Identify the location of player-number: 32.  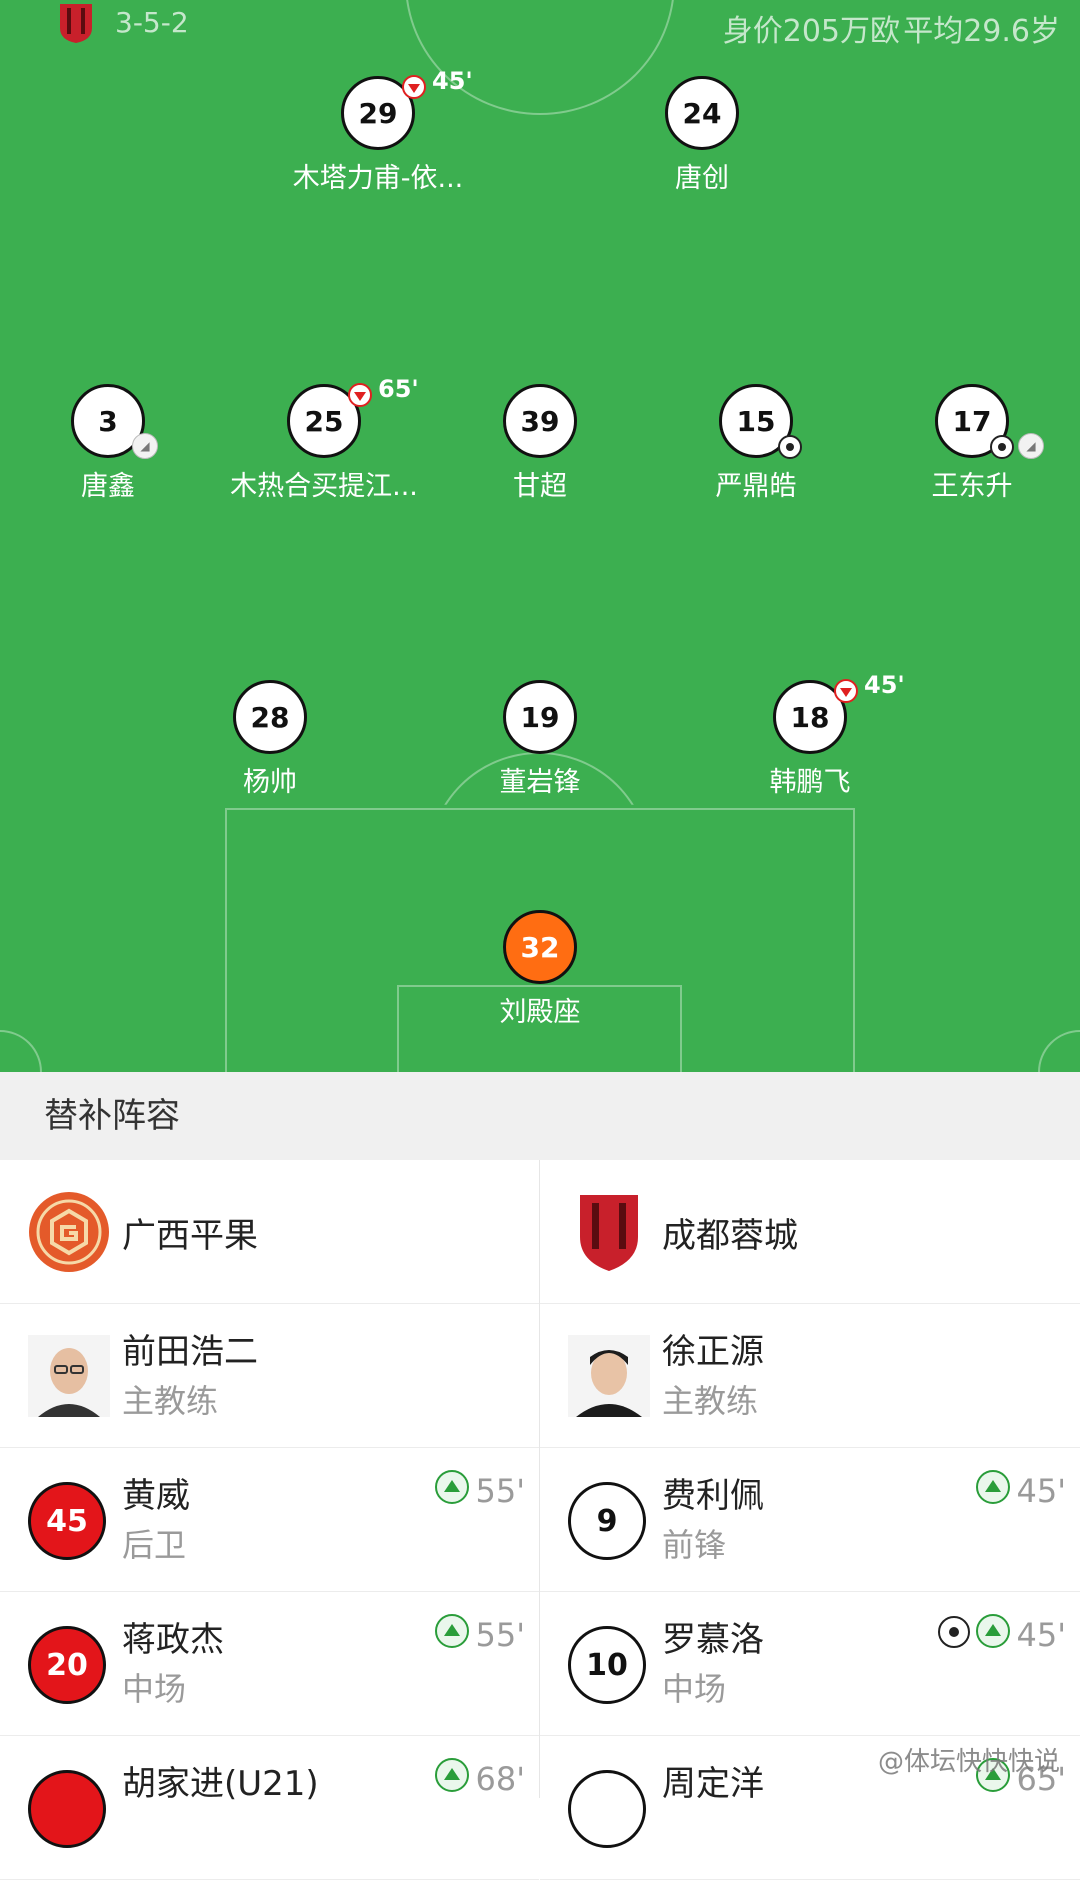
(540, 947).